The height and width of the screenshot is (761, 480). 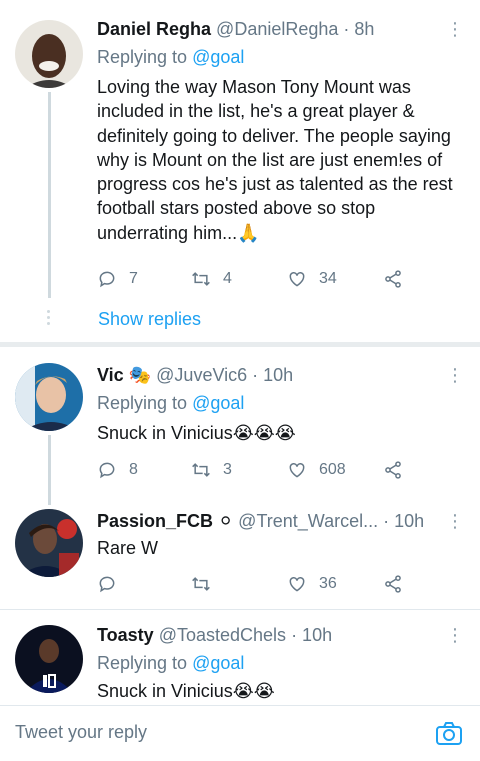 I want to click on like-count: 34, so click(x=328, y=278).